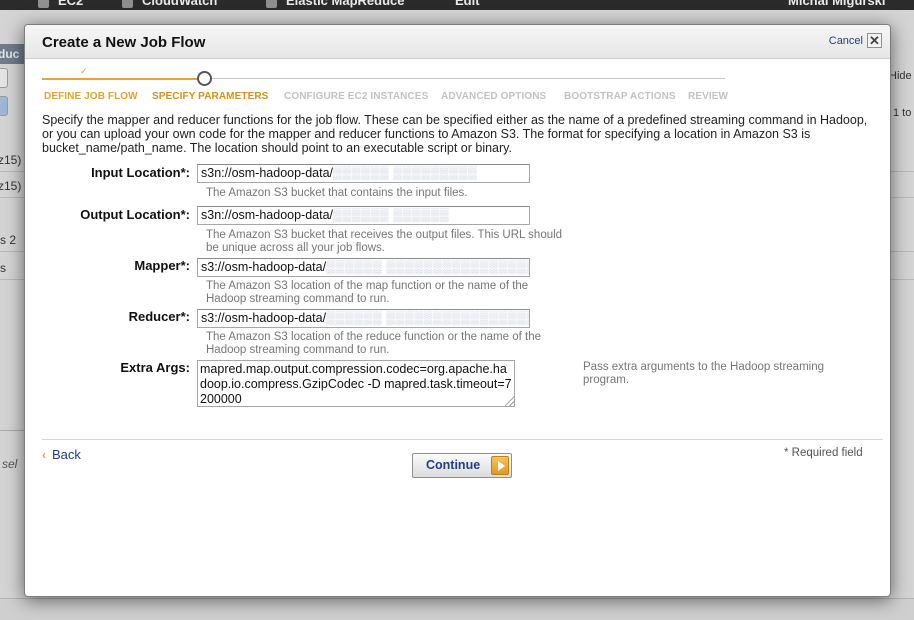  Describe the element at coordinates (127, 4) in the screenshot. I see `cloudwatch-icon` at that location.